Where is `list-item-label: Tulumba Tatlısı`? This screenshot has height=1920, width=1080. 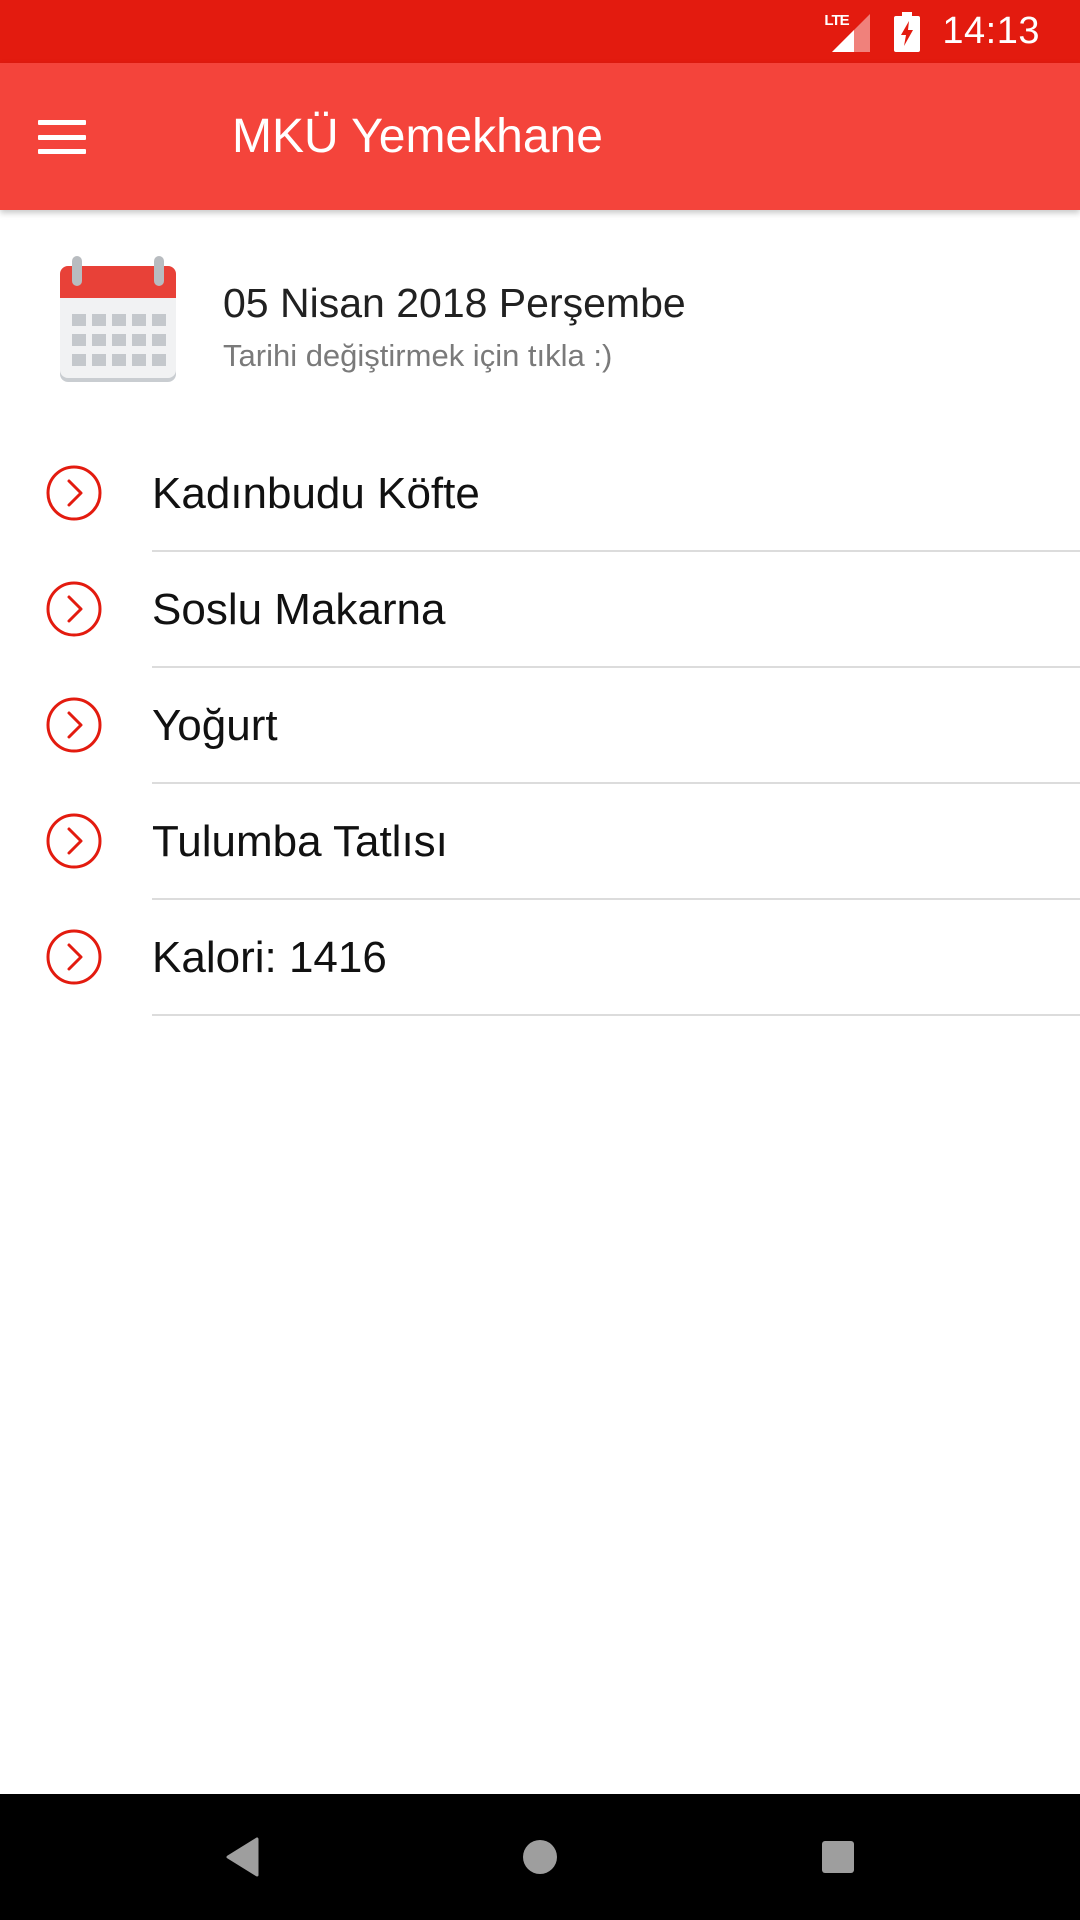
list-item-label: Tulumba Tatlısı is located at coordinates (300, 841).